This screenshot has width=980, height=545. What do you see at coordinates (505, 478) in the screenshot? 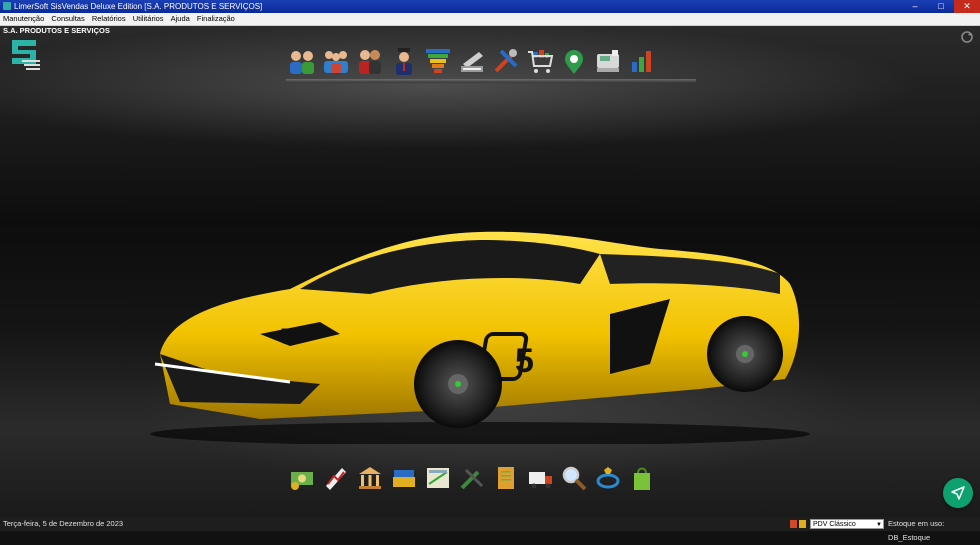
I see `document-icon` at bounding box center [505, 478].